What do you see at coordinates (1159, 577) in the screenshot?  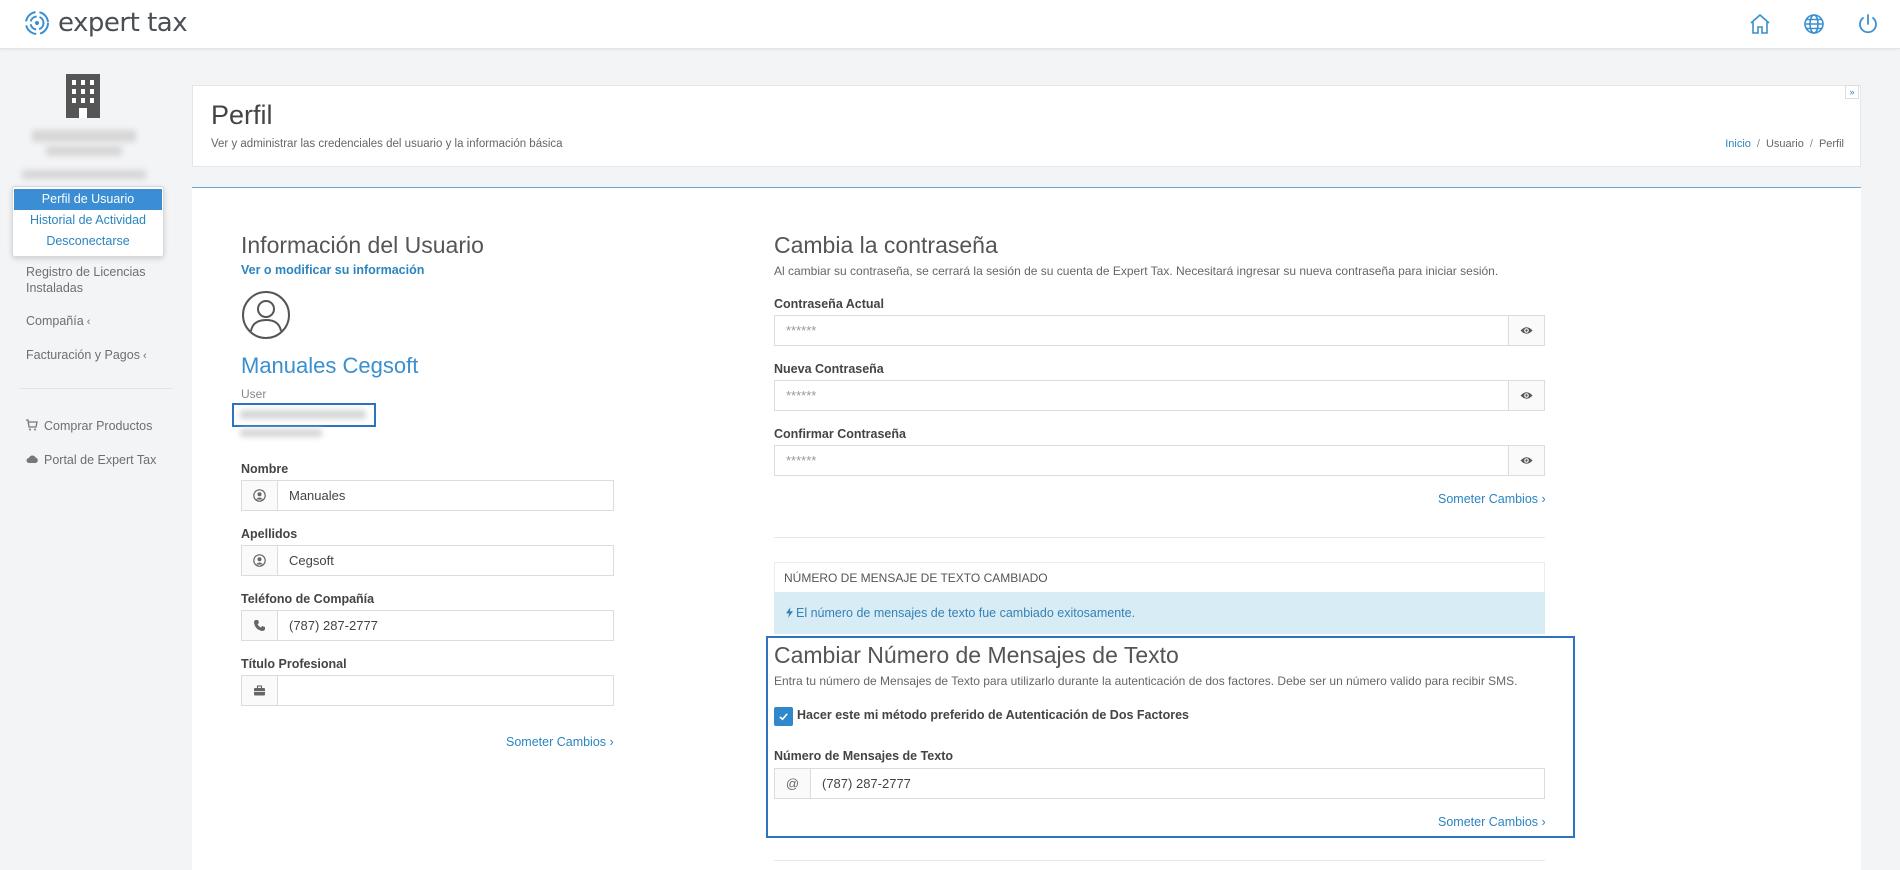 I see `alert-title: NÚMERO DE MENSAJE DE TEXTO CAMBIADO` at bounding box center [1159, 577].